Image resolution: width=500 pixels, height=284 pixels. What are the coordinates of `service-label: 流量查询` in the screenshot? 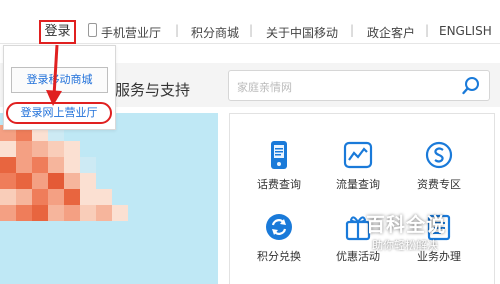 It's located at (358, 184).